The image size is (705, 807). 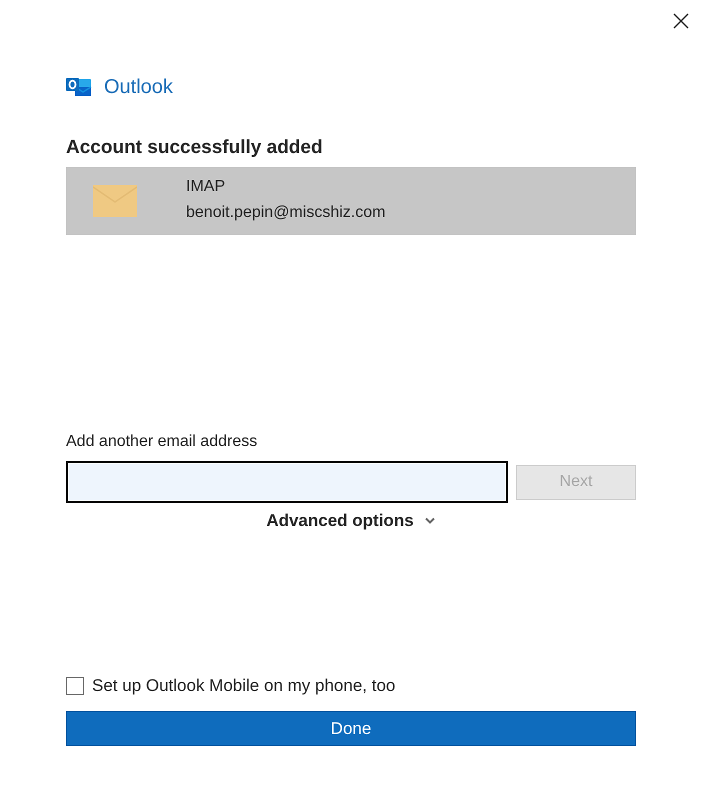 What do you see at coordinates (351, 201) in the screenshot?
I see `account-item: IMAP benoit.pepin@miscshiz.com` at bounding box center [351, 201].